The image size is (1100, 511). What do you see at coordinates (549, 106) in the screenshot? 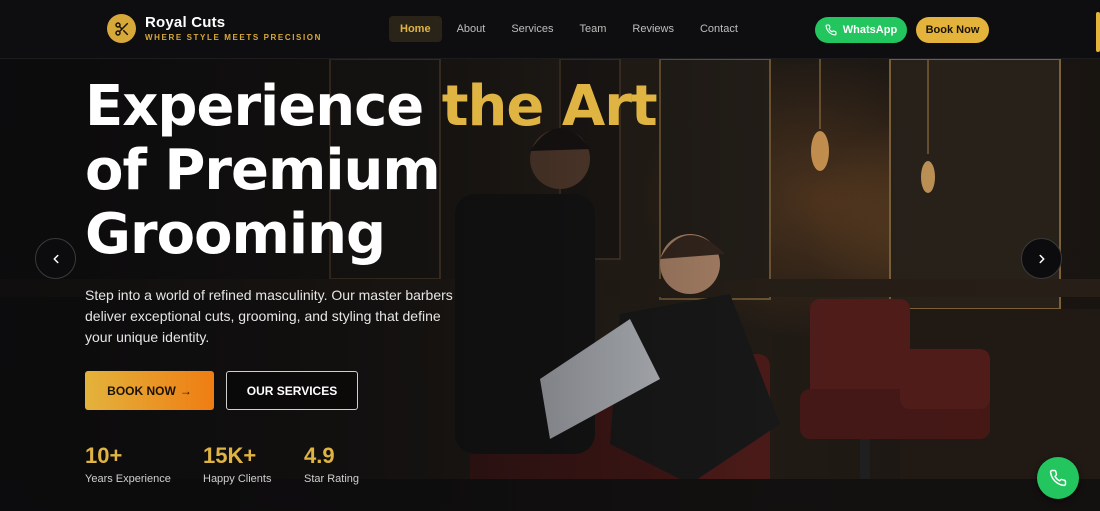
I see `title-highlight: the Art` at bounding box center [549, 106].